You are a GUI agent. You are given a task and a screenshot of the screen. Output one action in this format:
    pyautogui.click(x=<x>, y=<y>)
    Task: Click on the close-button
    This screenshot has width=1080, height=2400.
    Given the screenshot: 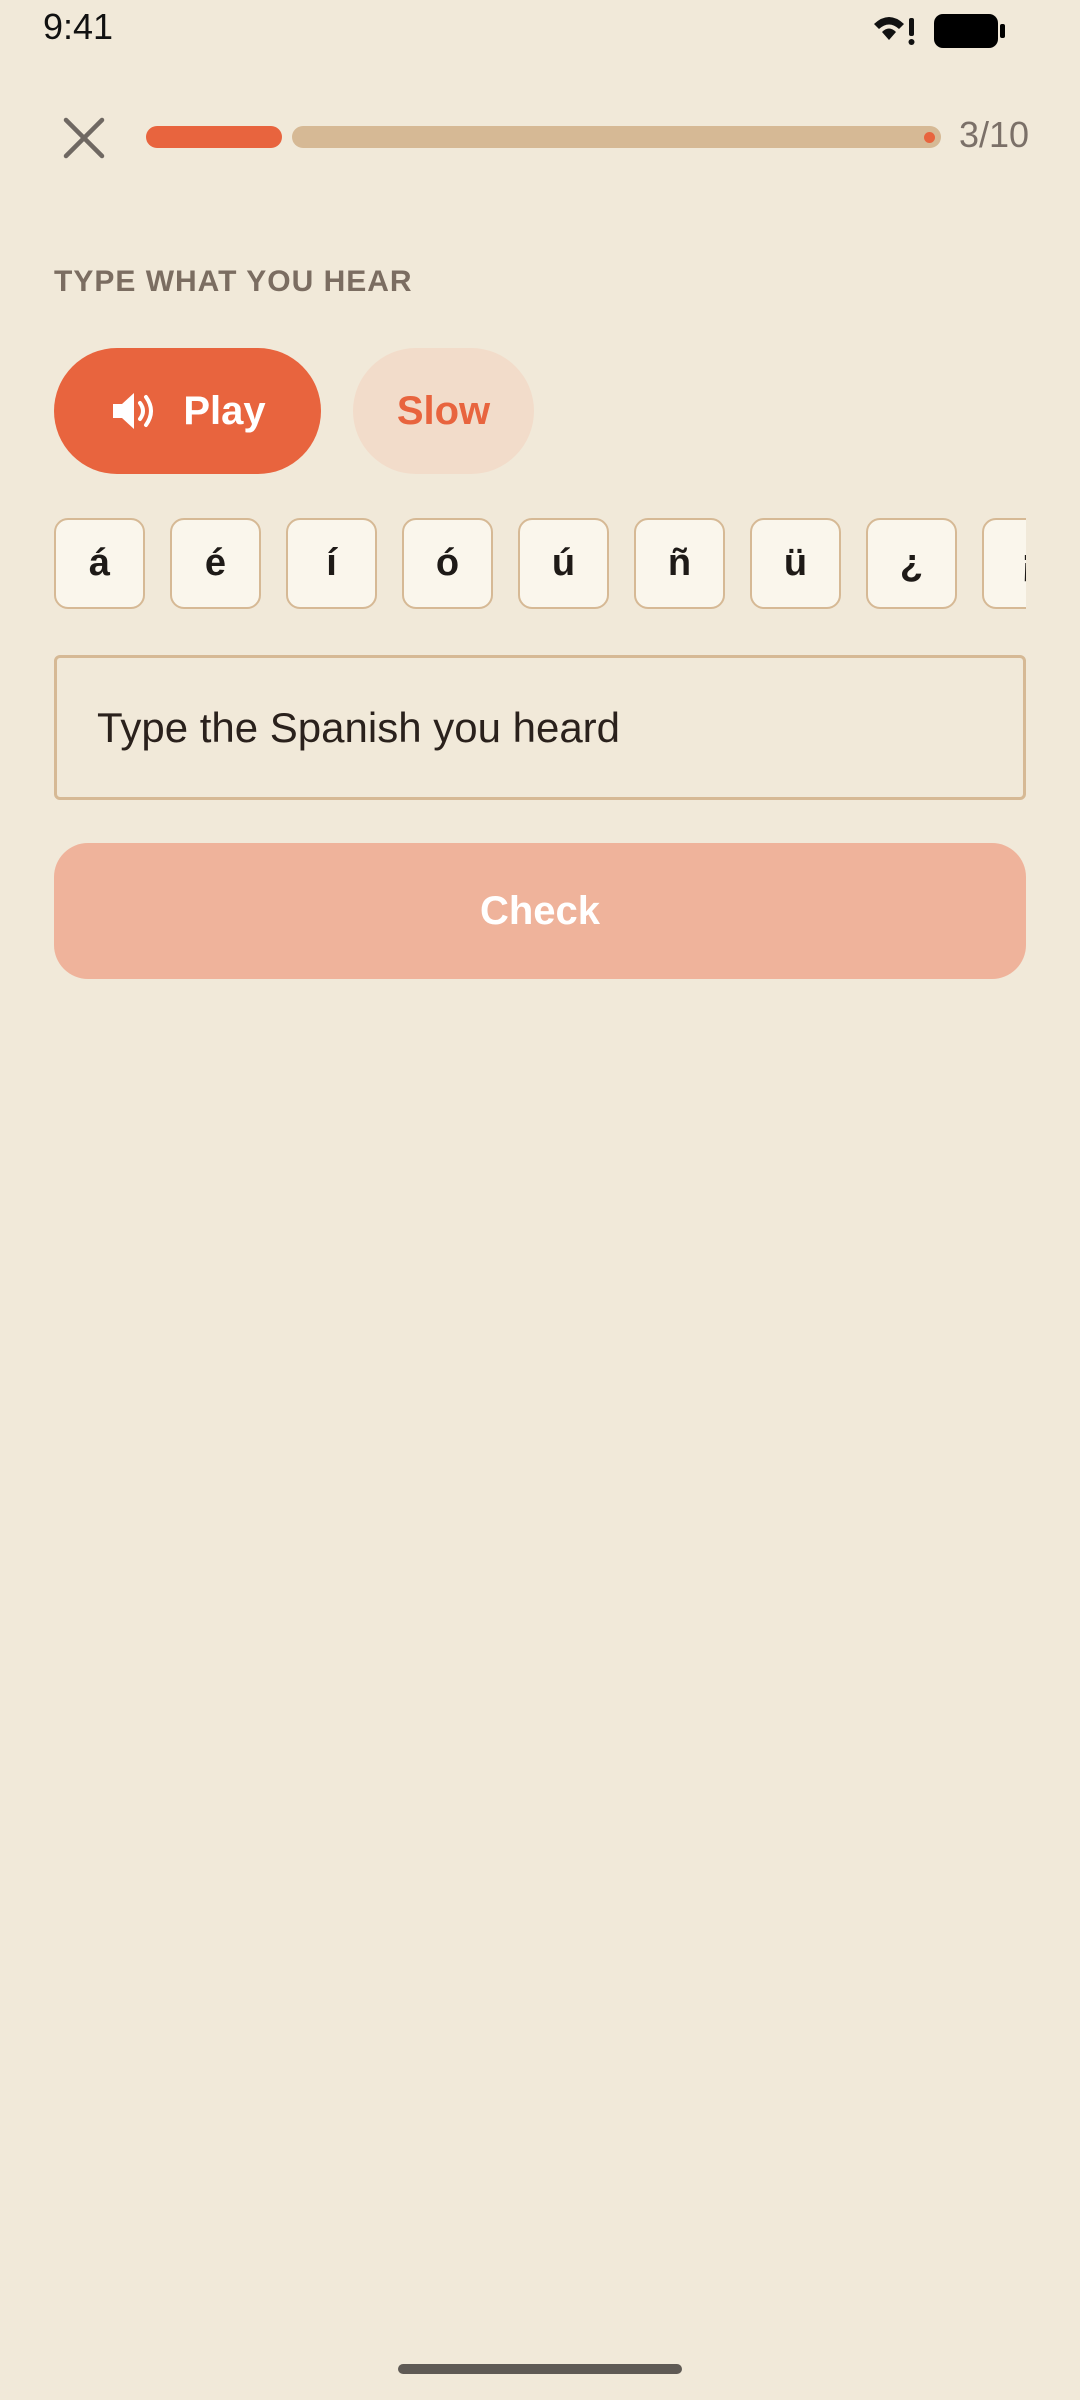 What is the action you would take?
    pyautogui.click(x=84, y=138)
    